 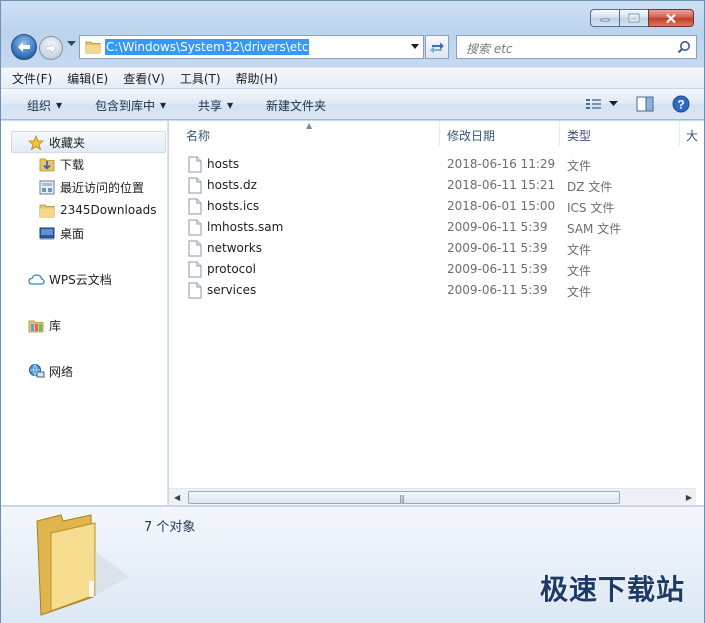 I want to click on refresh-icon, so click(x=437, y=48).